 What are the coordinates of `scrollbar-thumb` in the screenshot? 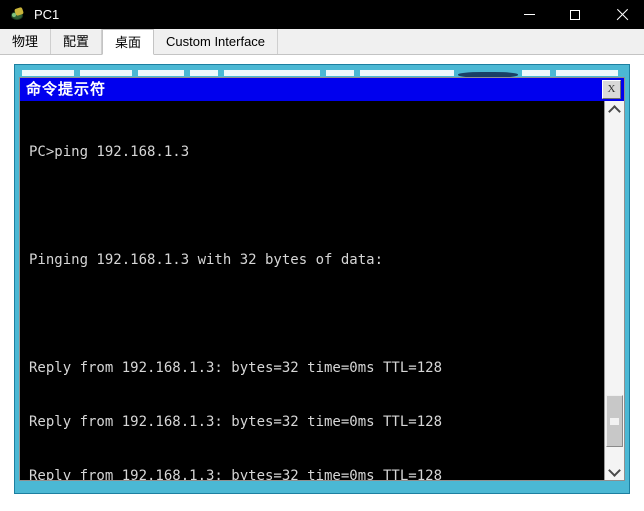 It's located at (614, 421).